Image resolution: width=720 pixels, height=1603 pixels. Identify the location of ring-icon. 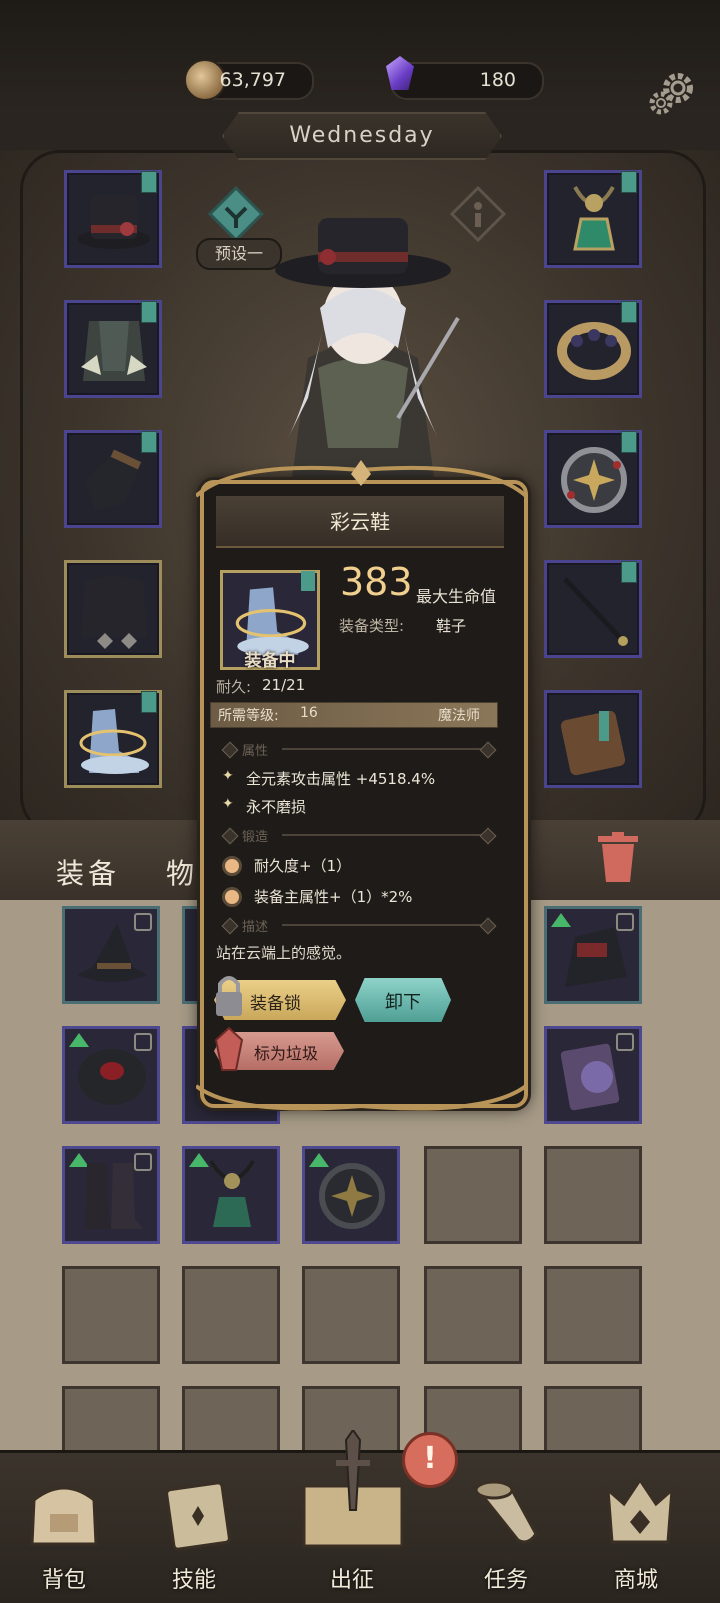
(594, 351).